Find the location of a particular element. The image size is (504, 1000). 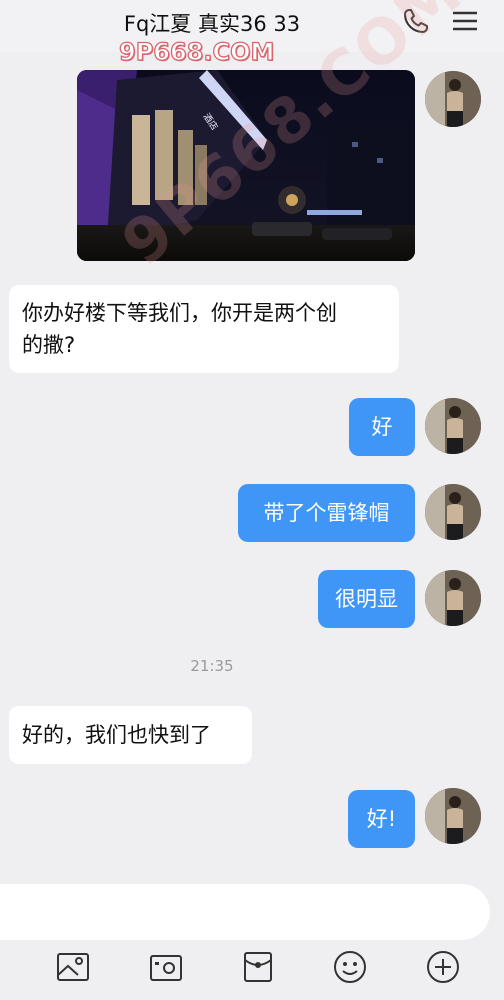

plus-icon is located at coordinates (443, 967).